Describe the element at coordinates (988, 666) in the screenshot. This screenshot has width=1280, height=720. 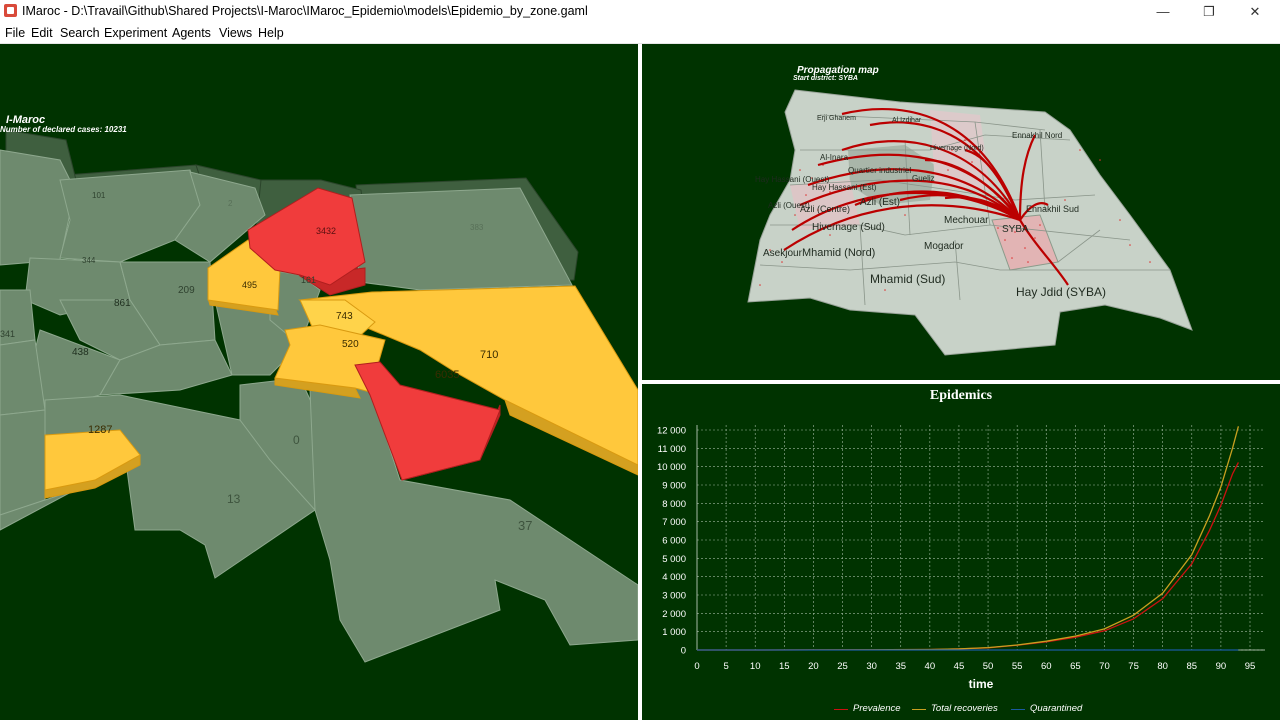
I see `x-tick-label: 50` at that location.